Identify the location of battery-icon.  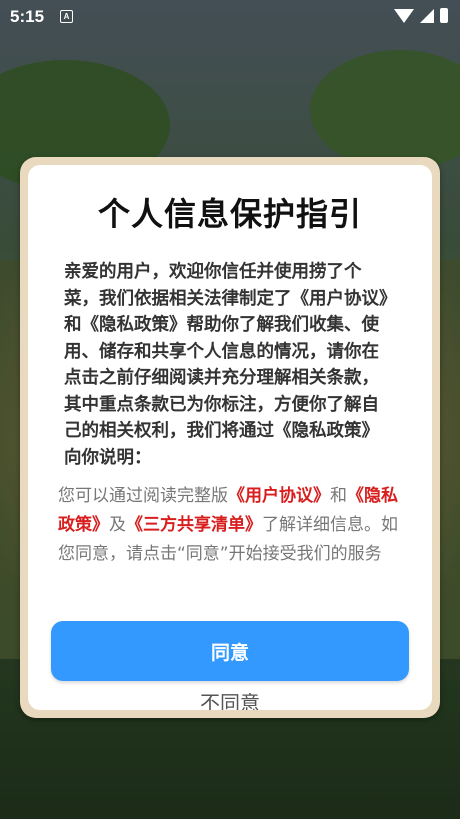
(444, 15).